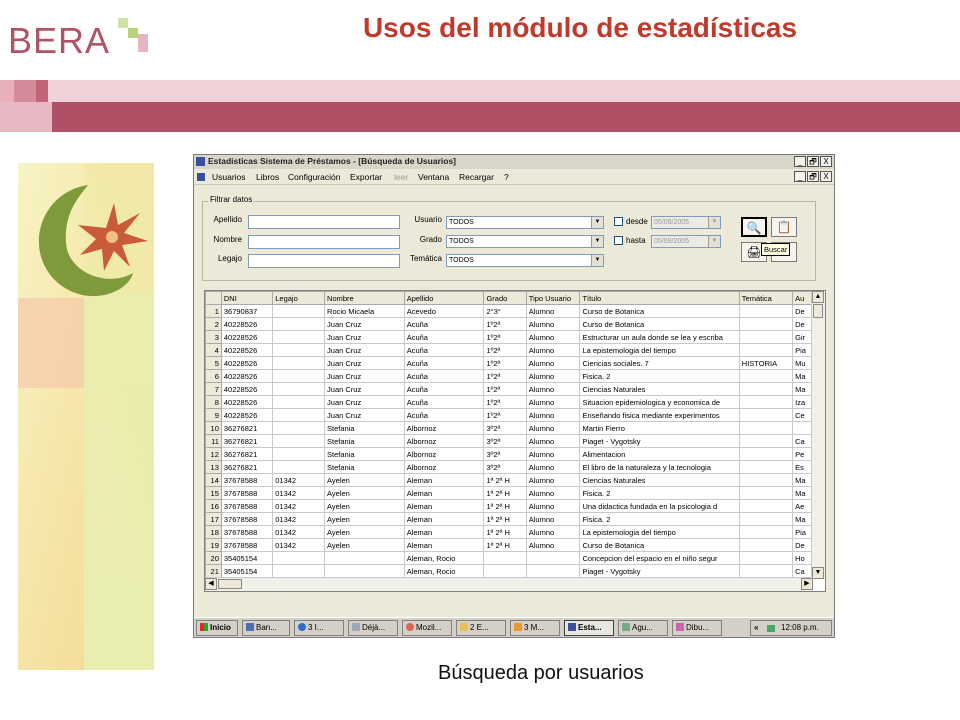 The width and height of the screenshot is (960, 720). Describe the element at coordinates (229, 177) in the screenshot. I see `menu-usuarios: Usuarios` at that location.